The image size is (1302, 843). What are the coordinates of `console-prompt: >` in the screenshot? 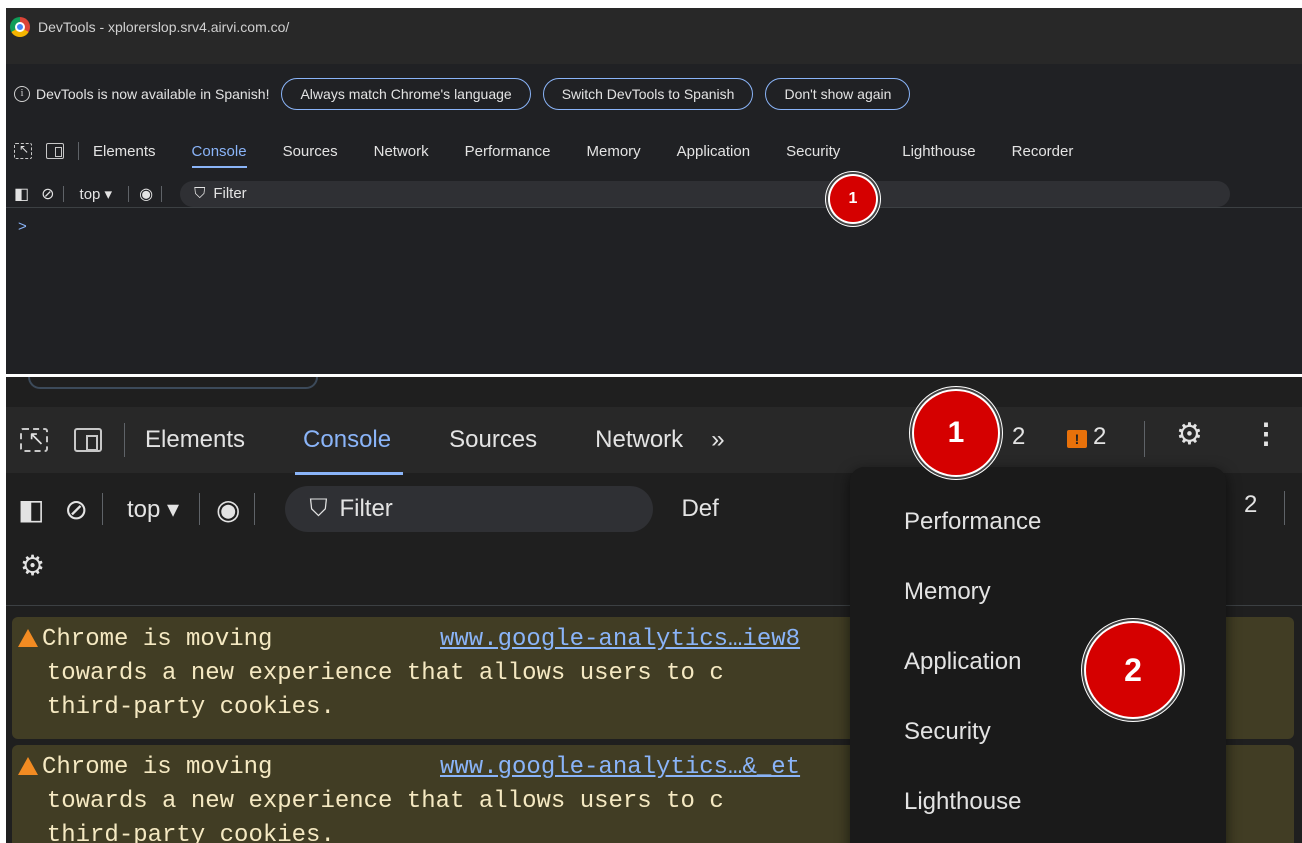 It's located at (22, 226).